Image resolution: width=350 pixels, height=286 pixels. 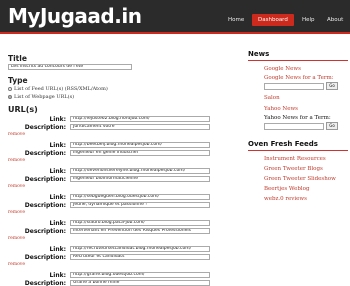 What do you see at coordinates (140, 283) in the screenshot?
I see `description-input: Graffe a bonne mine` at bounding box center [140, 283].